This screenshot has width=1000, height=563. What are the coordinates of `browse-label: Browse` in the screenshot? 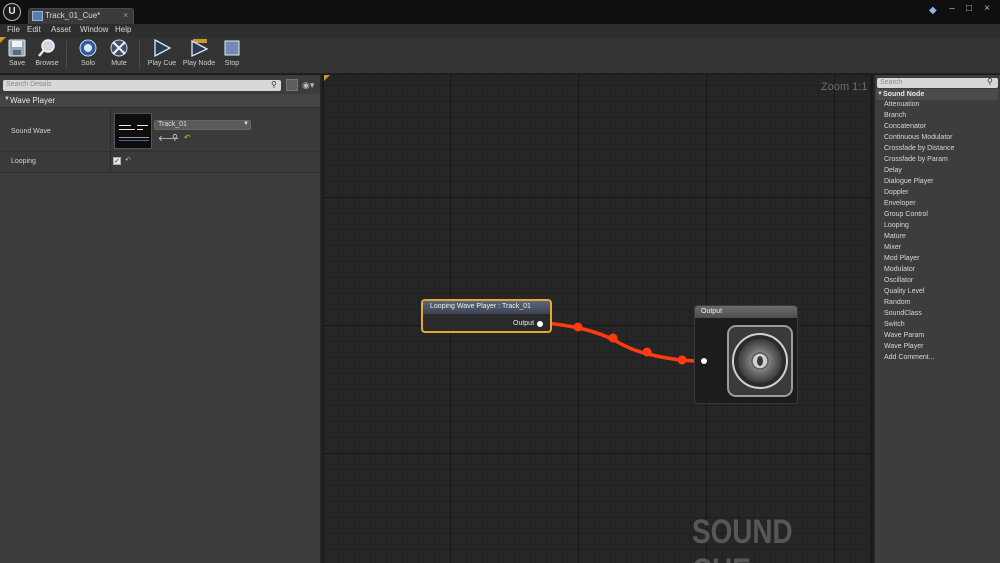 It's located at (47, 63).